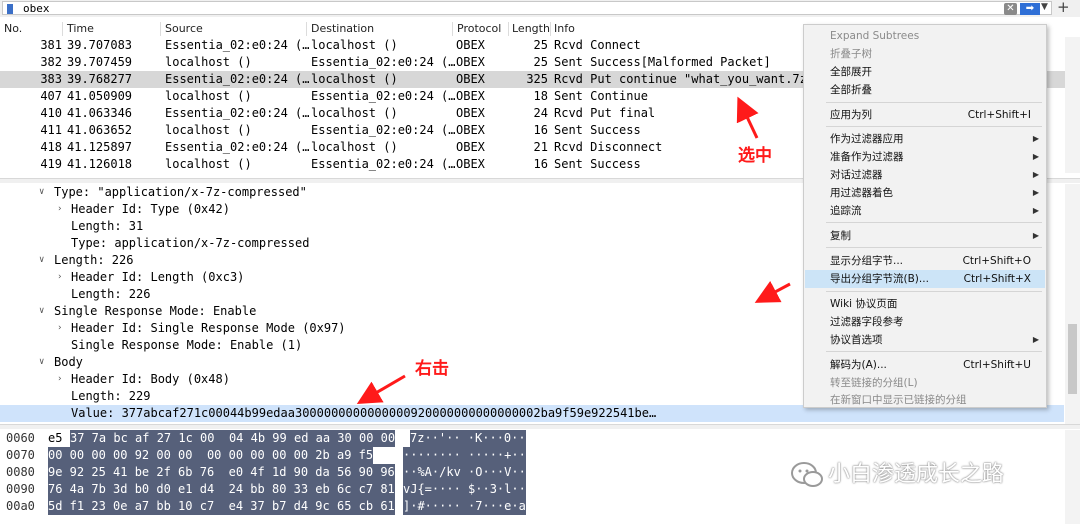 The height and width of the screenshot is (524, 1080). I want to click on menu-pointer-arrow, so click(772, 291).